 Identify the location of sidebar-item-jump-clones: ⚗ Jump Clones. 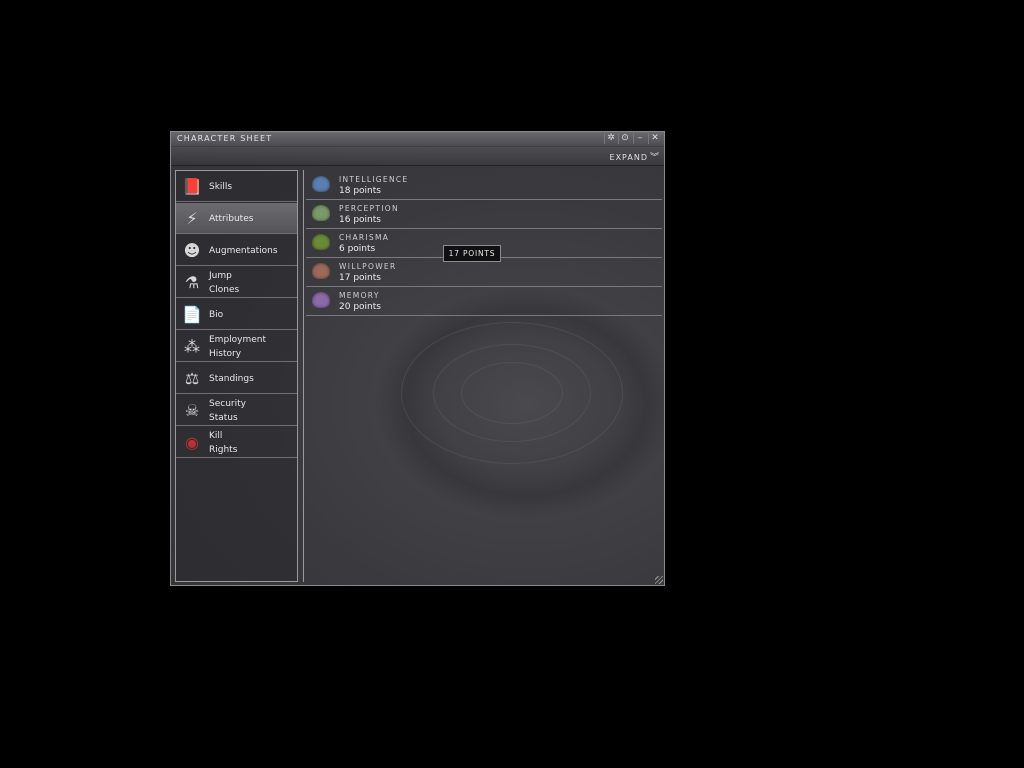
(236, 282).